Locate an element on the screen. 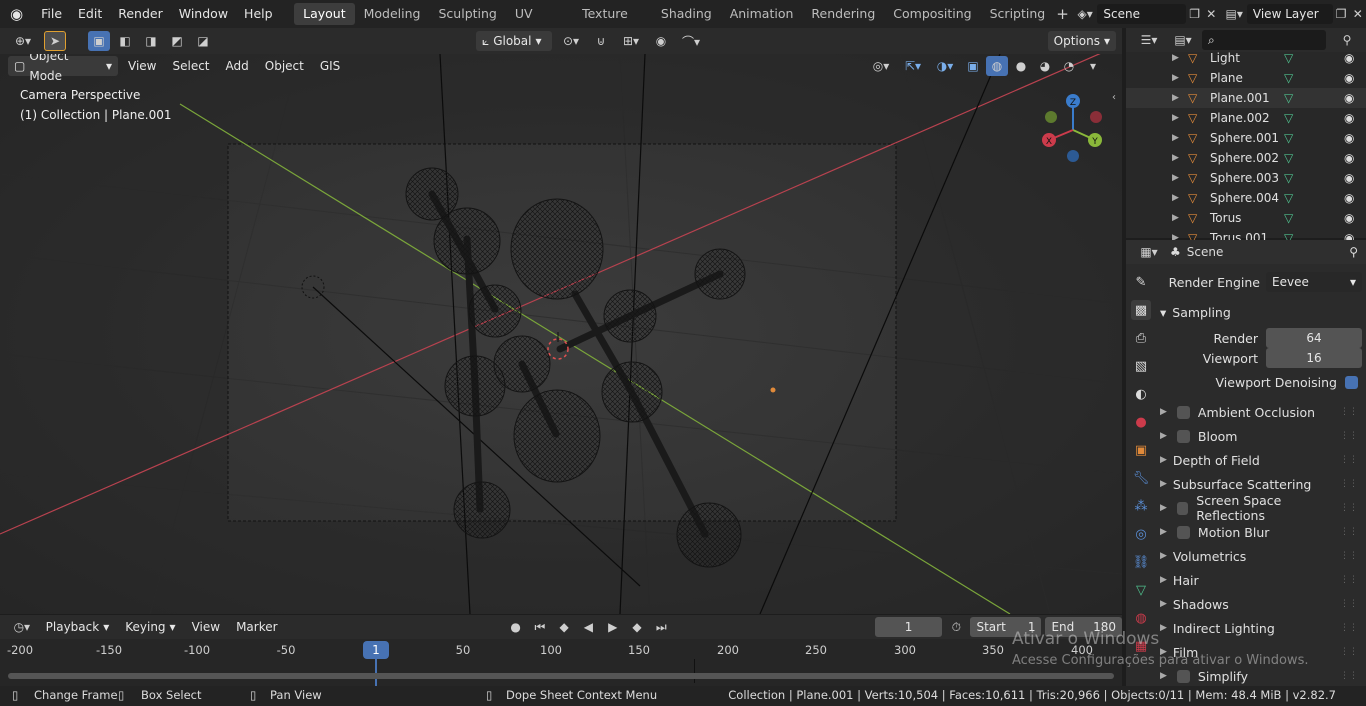 The width and height of the screenshot is (1366, 706). playback-menu: Playback ▾ is located at coordinates (78, 627).